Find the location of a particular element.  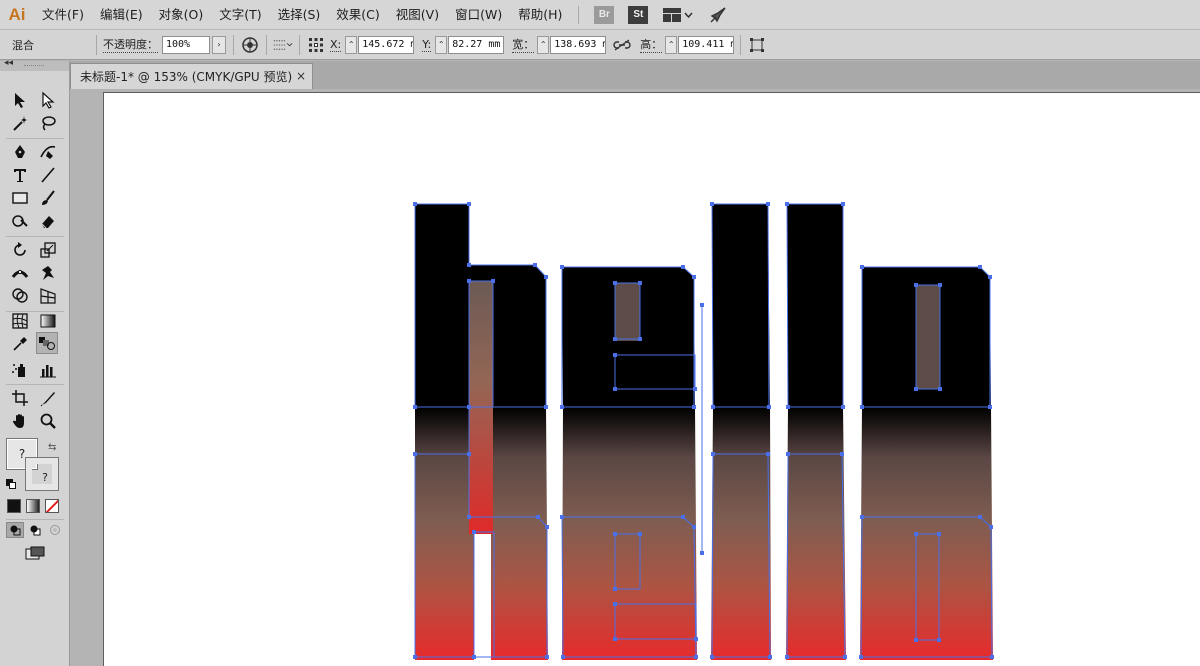

artboard-tool-icon is located at coordinates (20, 398).